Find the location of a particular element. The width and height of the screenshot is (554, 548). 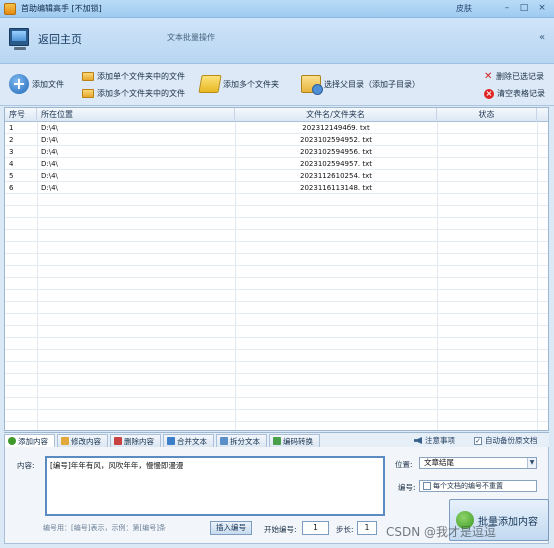

column-header-name: 文件名/文件夹名 is located at coordinates (336, 115).